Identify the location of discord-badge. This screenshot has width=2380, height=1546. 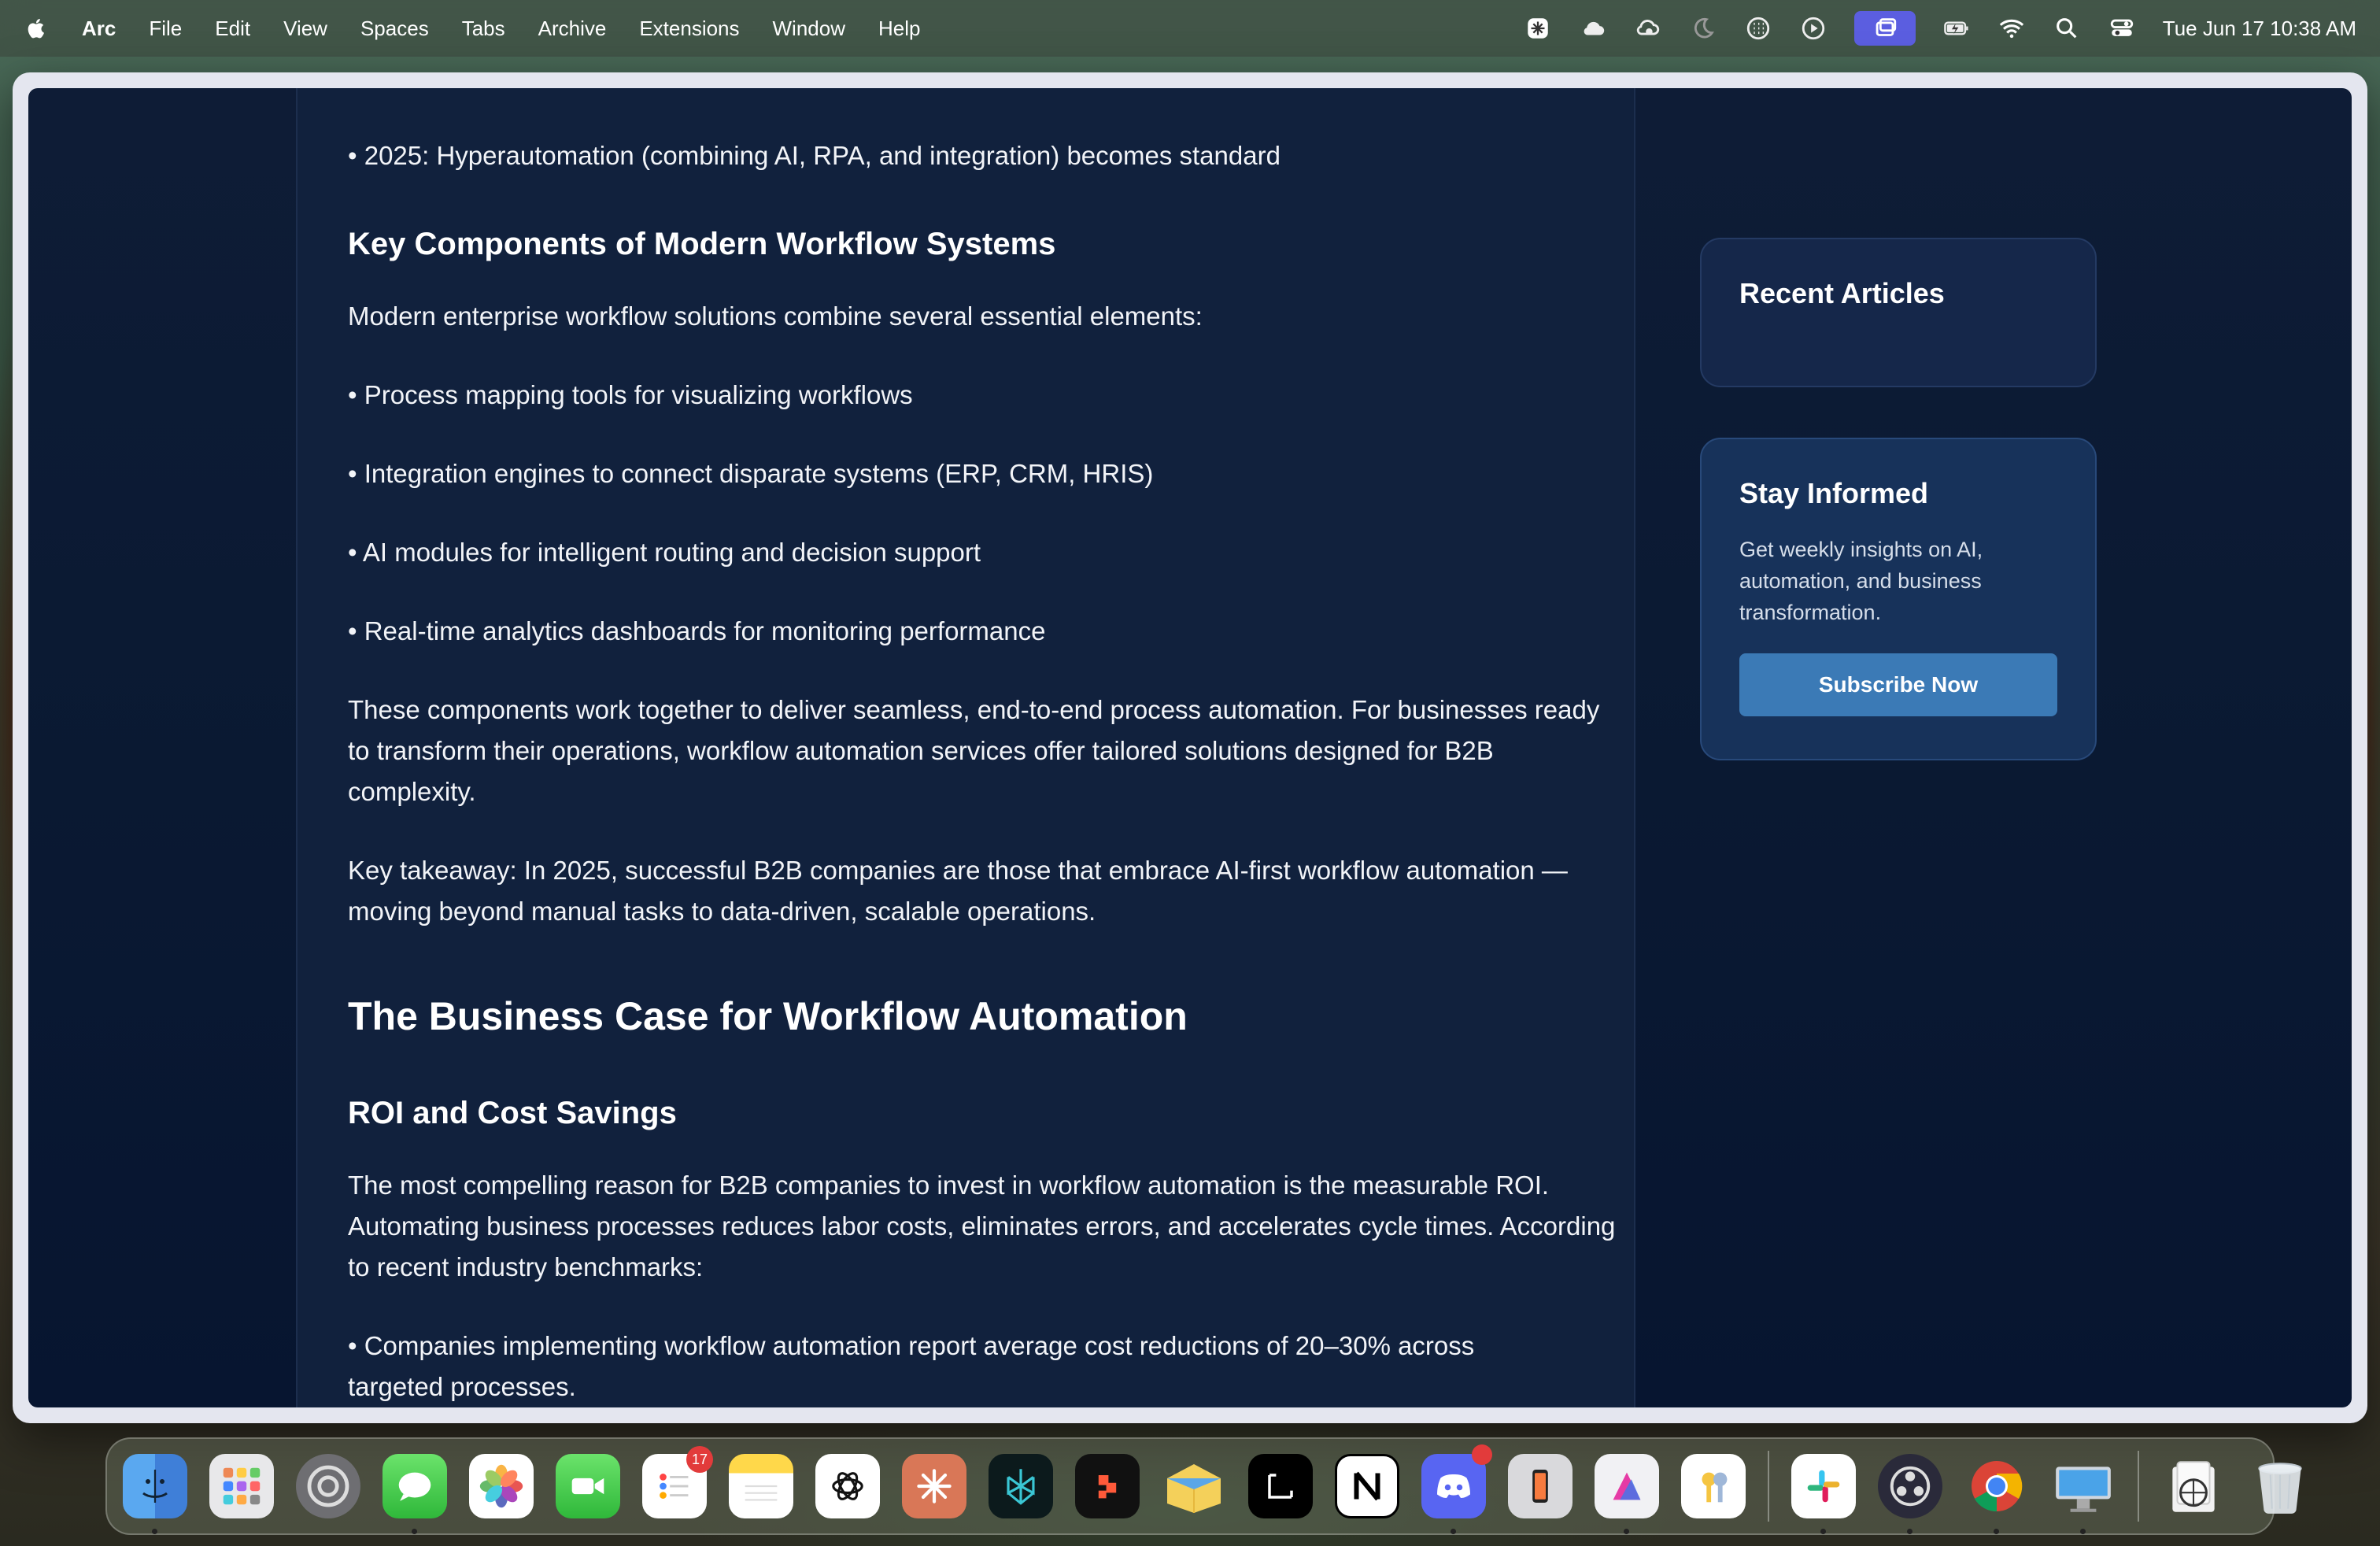
(1482, 1454).